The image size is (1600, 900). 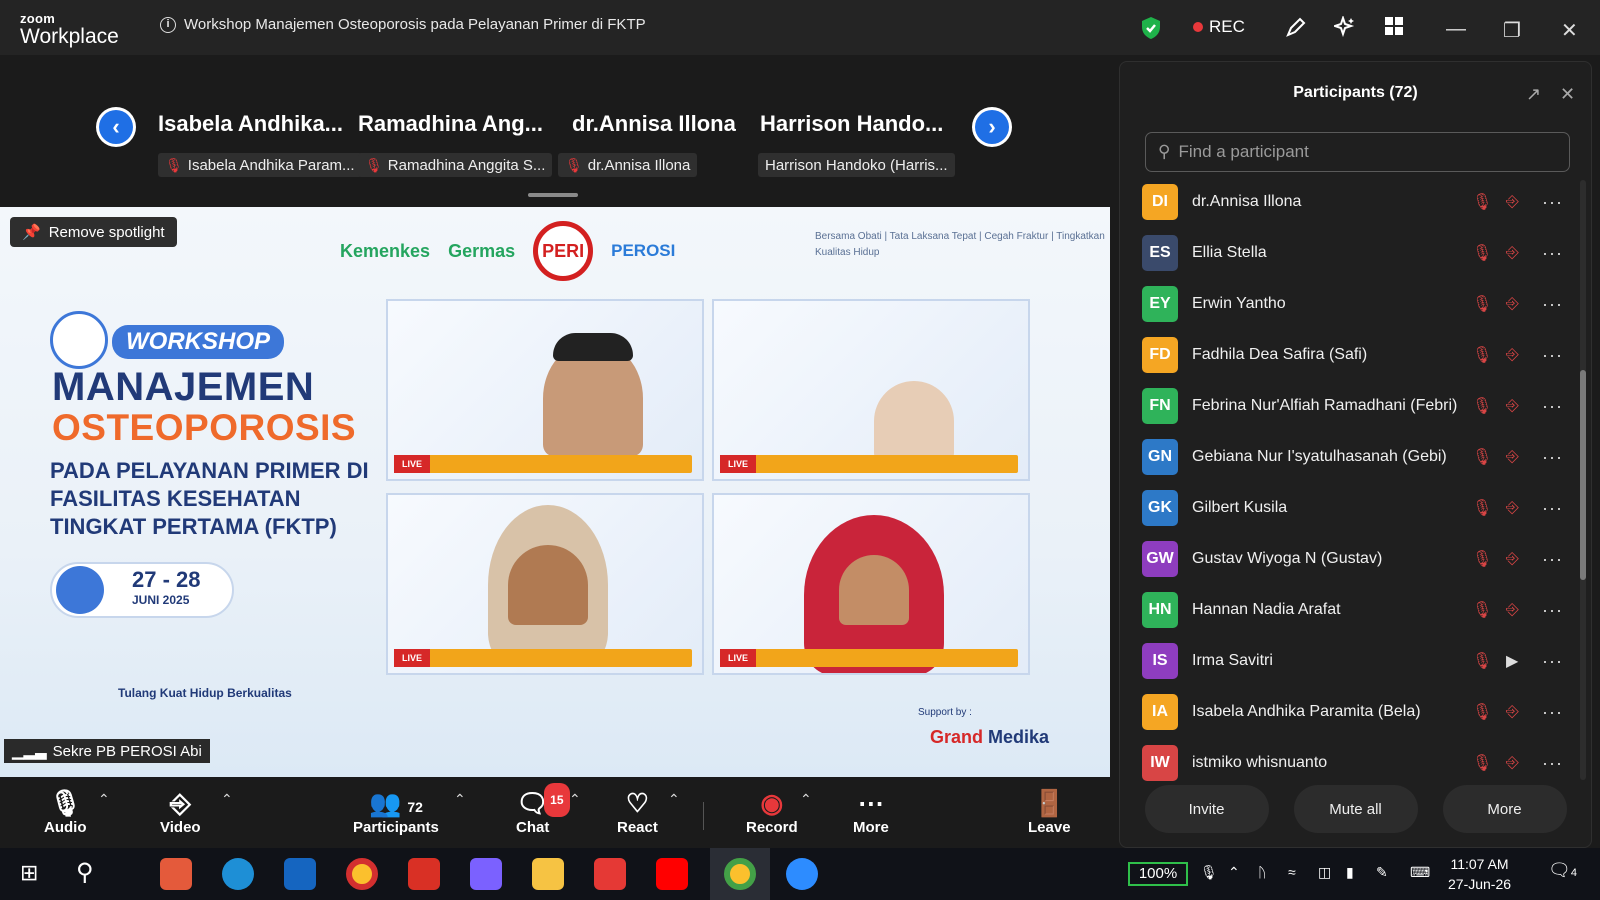 What do you see at coordinates (29, 873) in the screenshot?
I see `windows-start-icon: ⊞` at bounding box center [29, 873].